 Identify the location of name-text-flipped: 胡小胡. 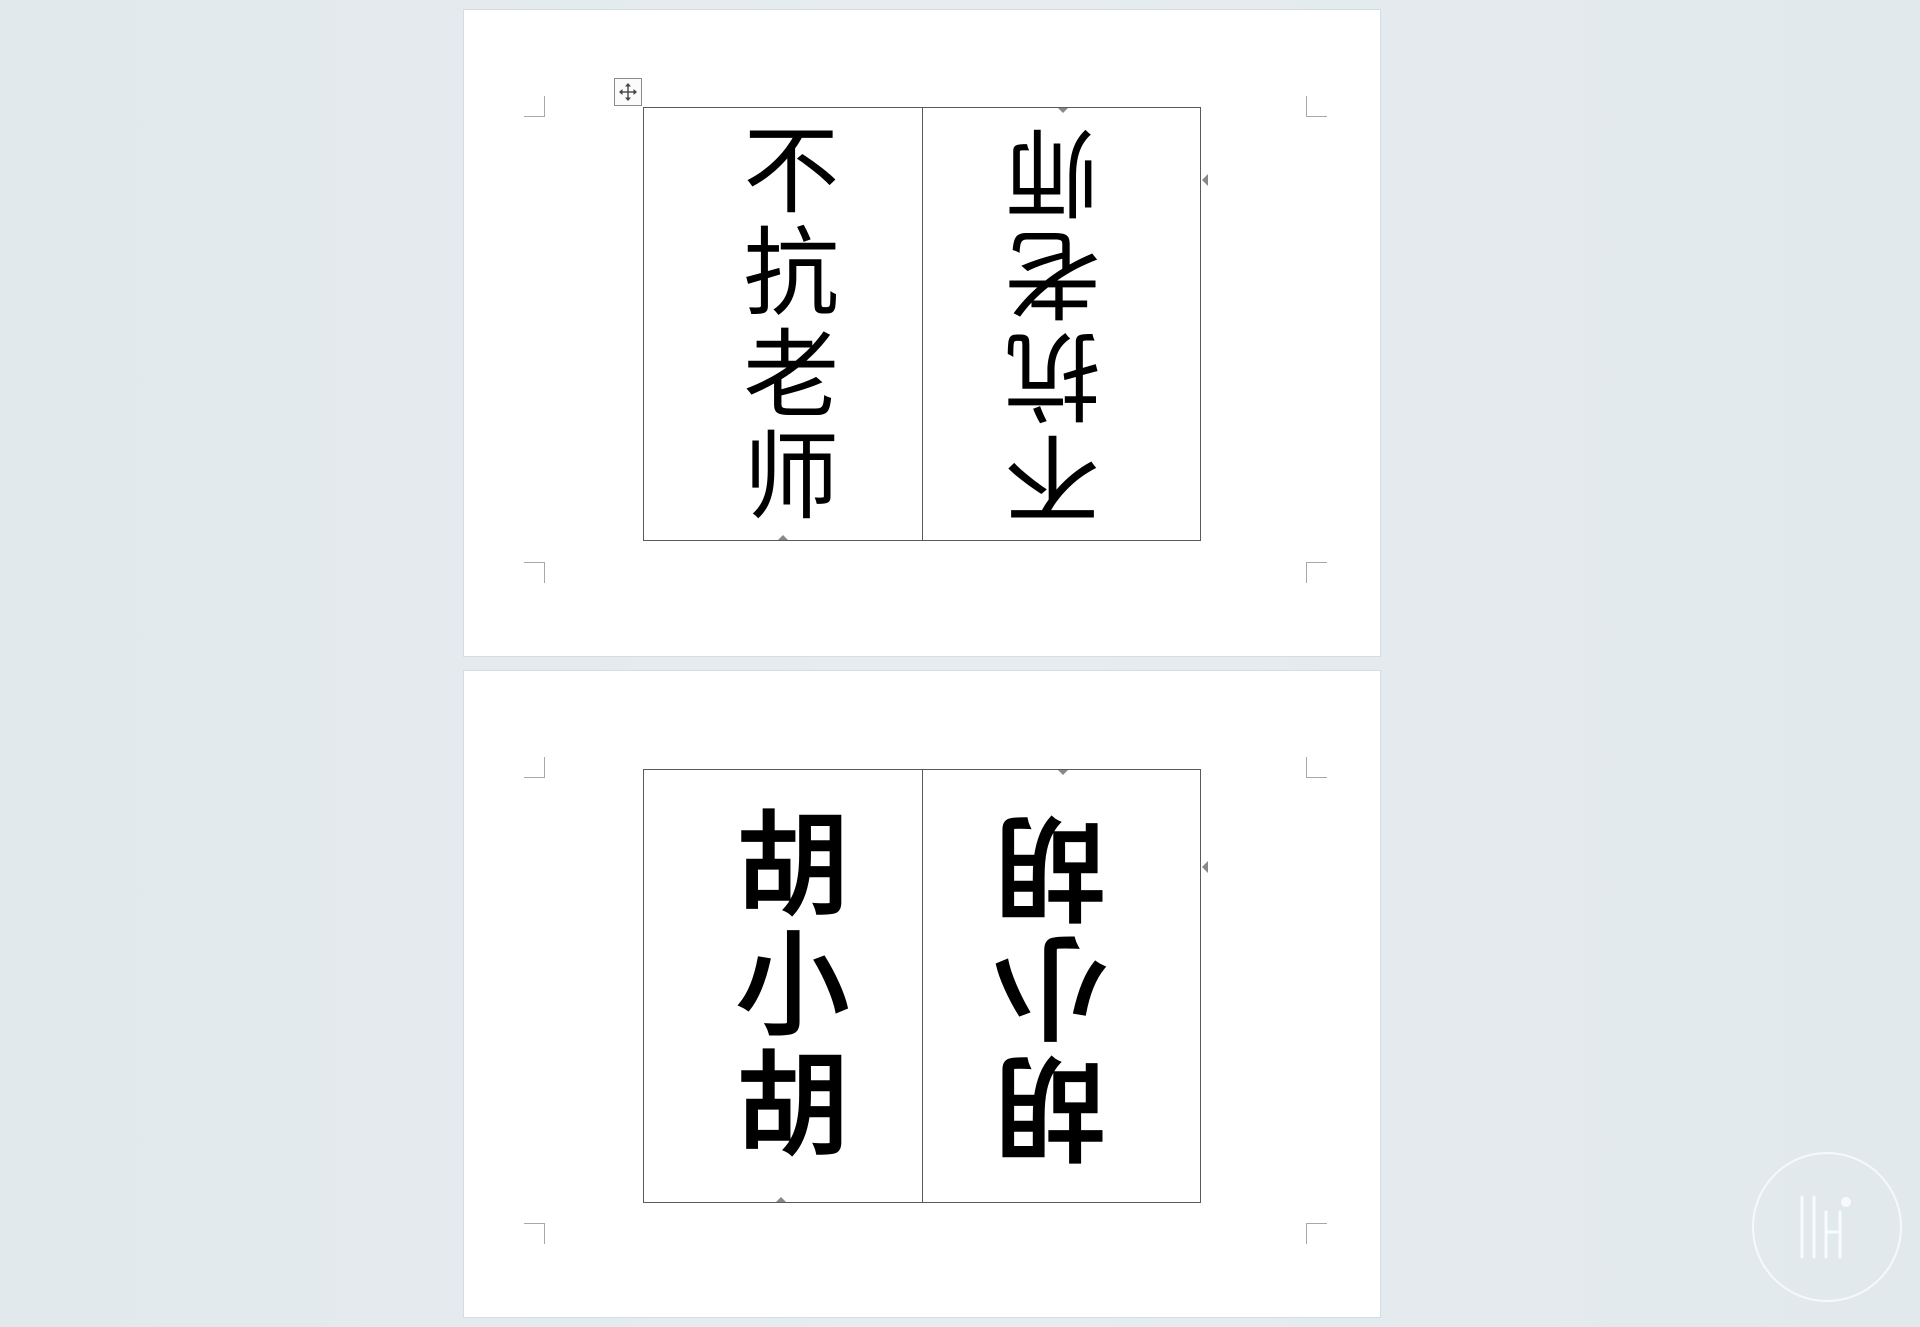
(1061, 986).